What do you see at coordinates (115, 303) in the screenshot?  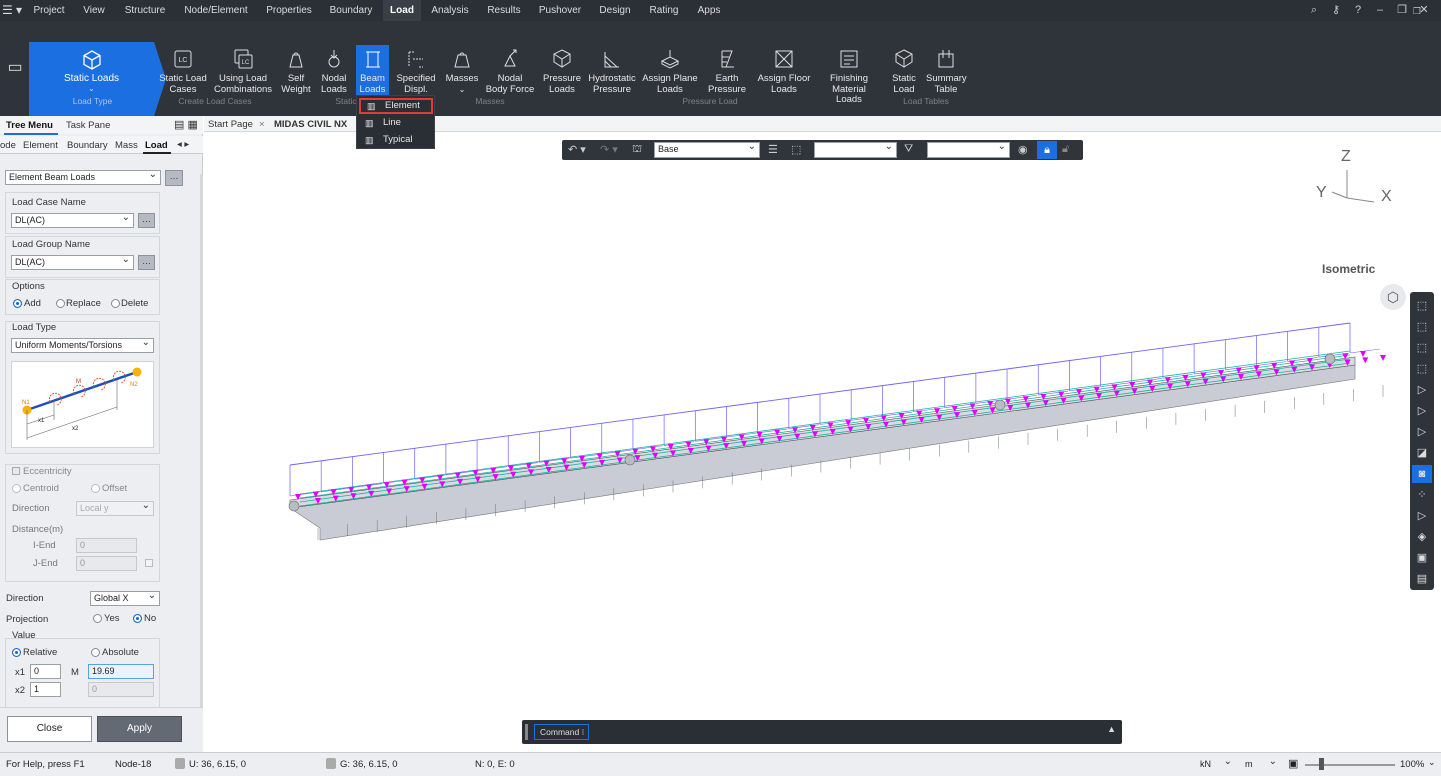 I see `option-delete-radio` at bounding box center [115, 303].